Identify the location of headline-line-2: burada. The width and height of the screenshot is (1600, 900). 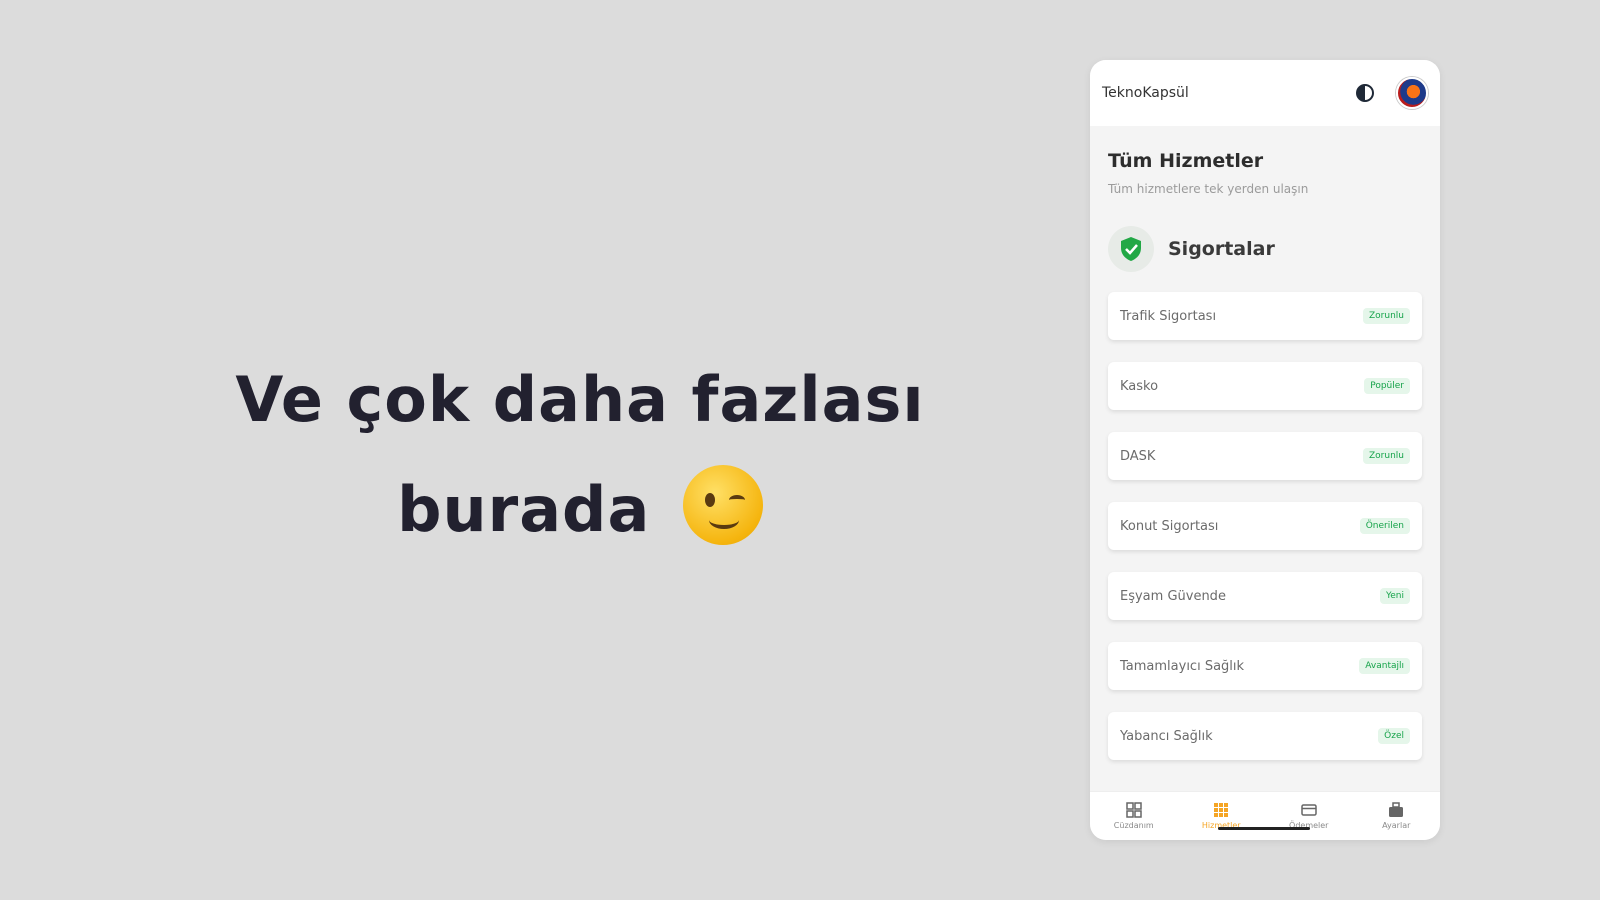
(580, 510).